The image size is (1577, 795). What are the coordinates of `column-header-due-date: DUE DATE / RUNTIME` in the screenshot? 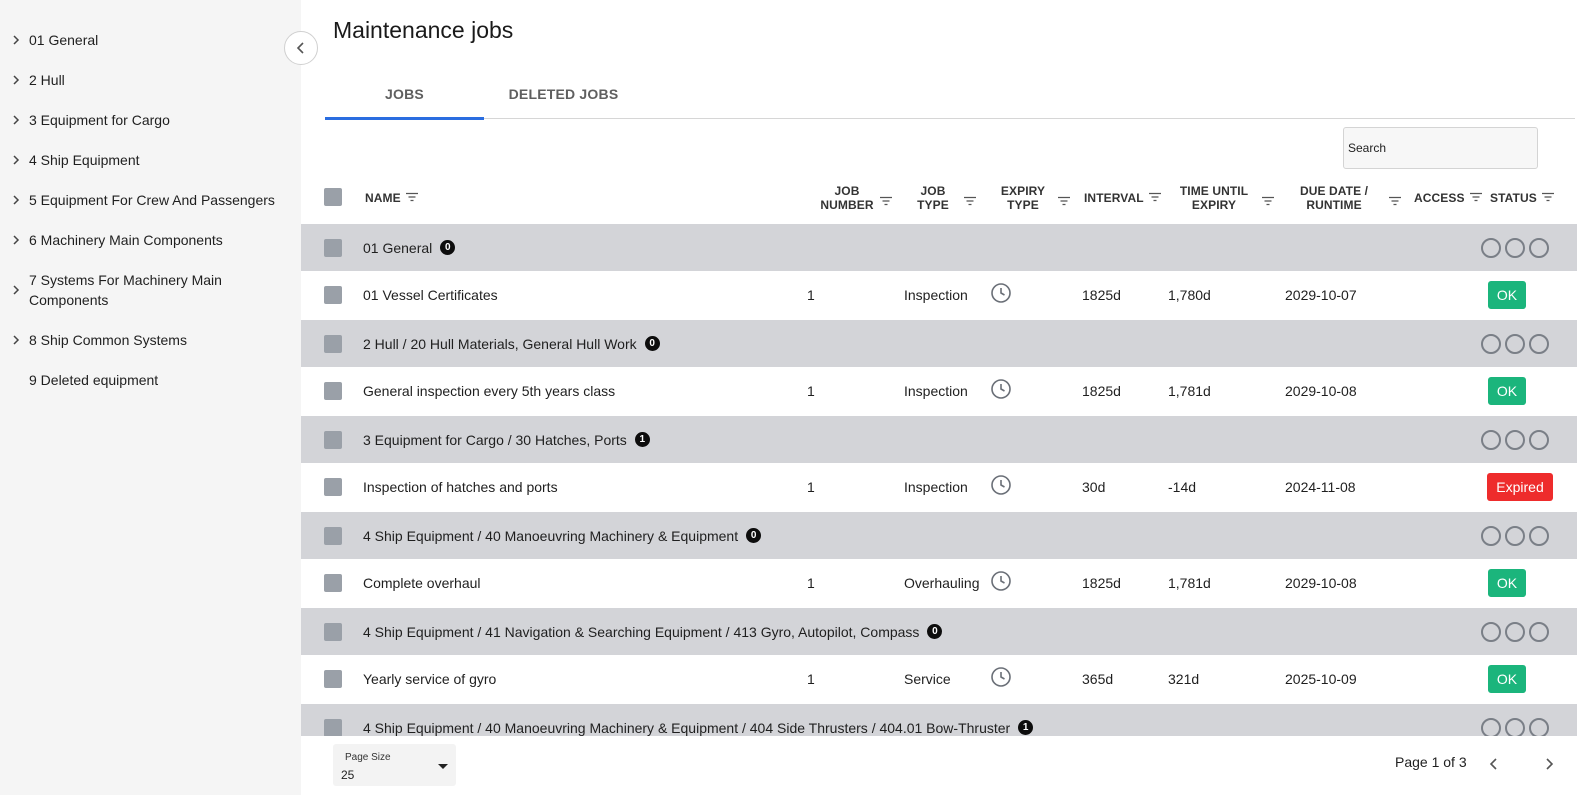 It's located at (1334, 198).